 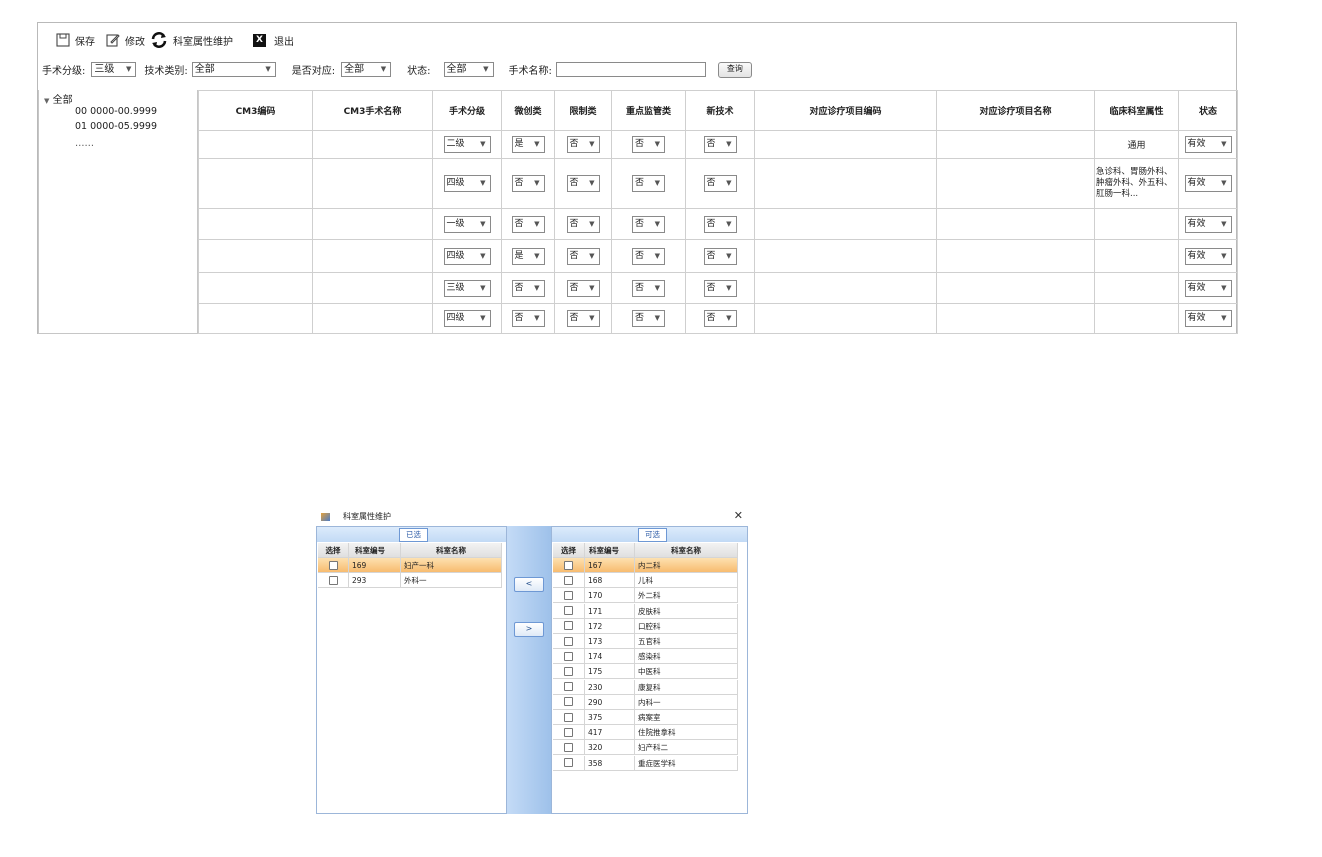 What do you see at coordinates (645, 611) in the screenshot?
I see `list-item: 171 皮肤科` at bounding box center [645, 611].